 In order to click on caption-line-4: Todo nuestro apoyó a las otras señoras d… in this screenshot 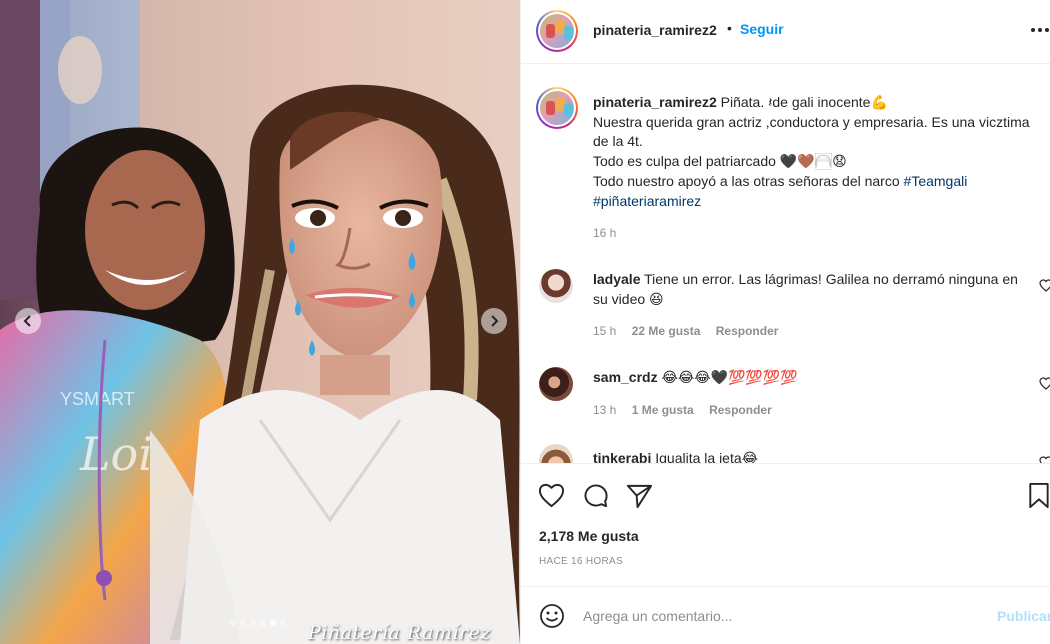, I will do `click(746, 180)`.